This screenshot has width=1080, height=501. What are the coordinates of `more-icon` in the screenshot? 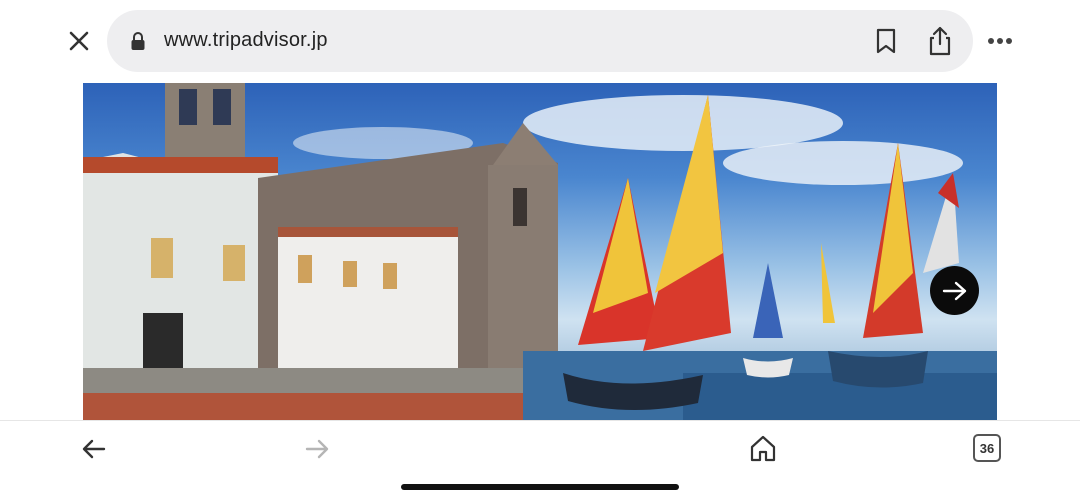 It's located at (1000, 41).